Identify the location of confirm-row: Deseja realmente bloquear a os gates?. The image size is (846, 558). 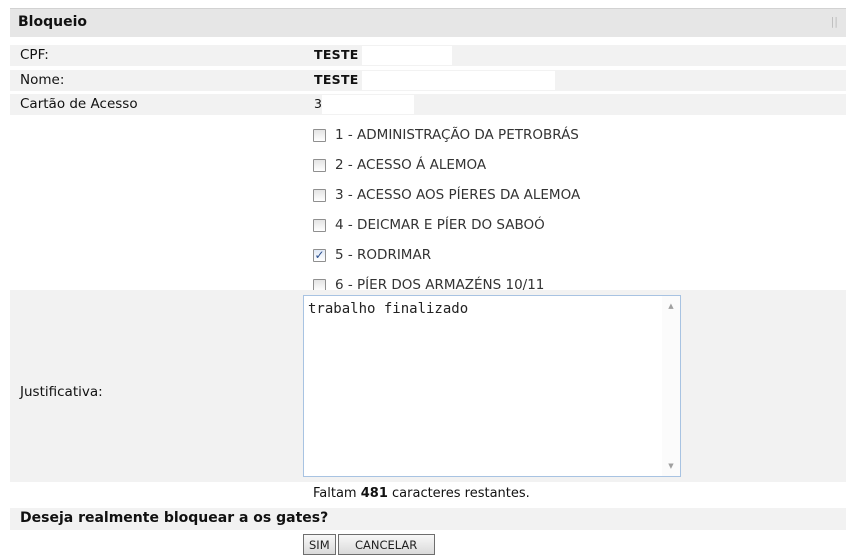
(428, 519).